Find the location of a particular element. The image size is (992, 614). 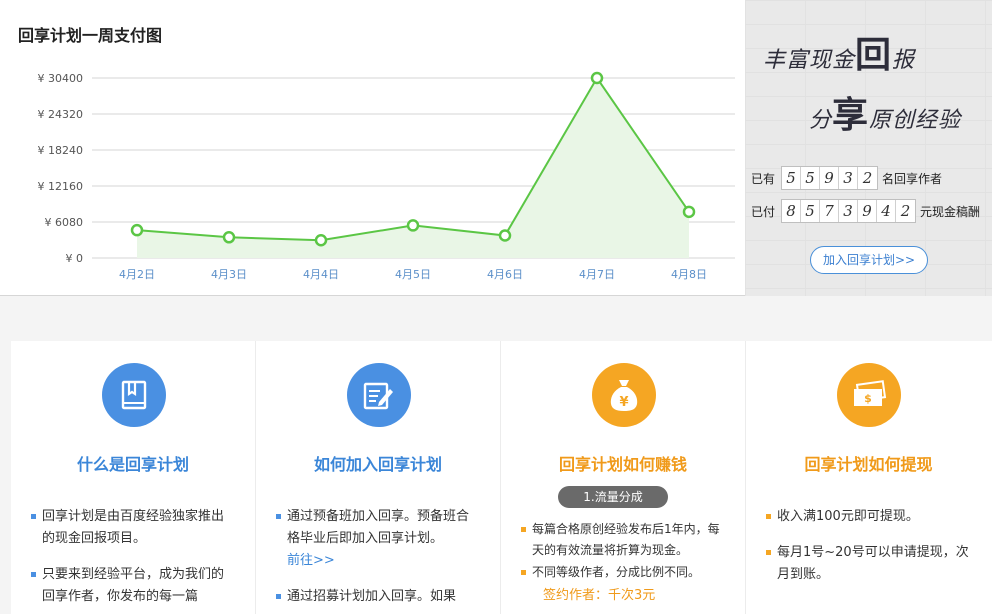

money-bag-icon: ¥ is located at coordinates (624, 395).